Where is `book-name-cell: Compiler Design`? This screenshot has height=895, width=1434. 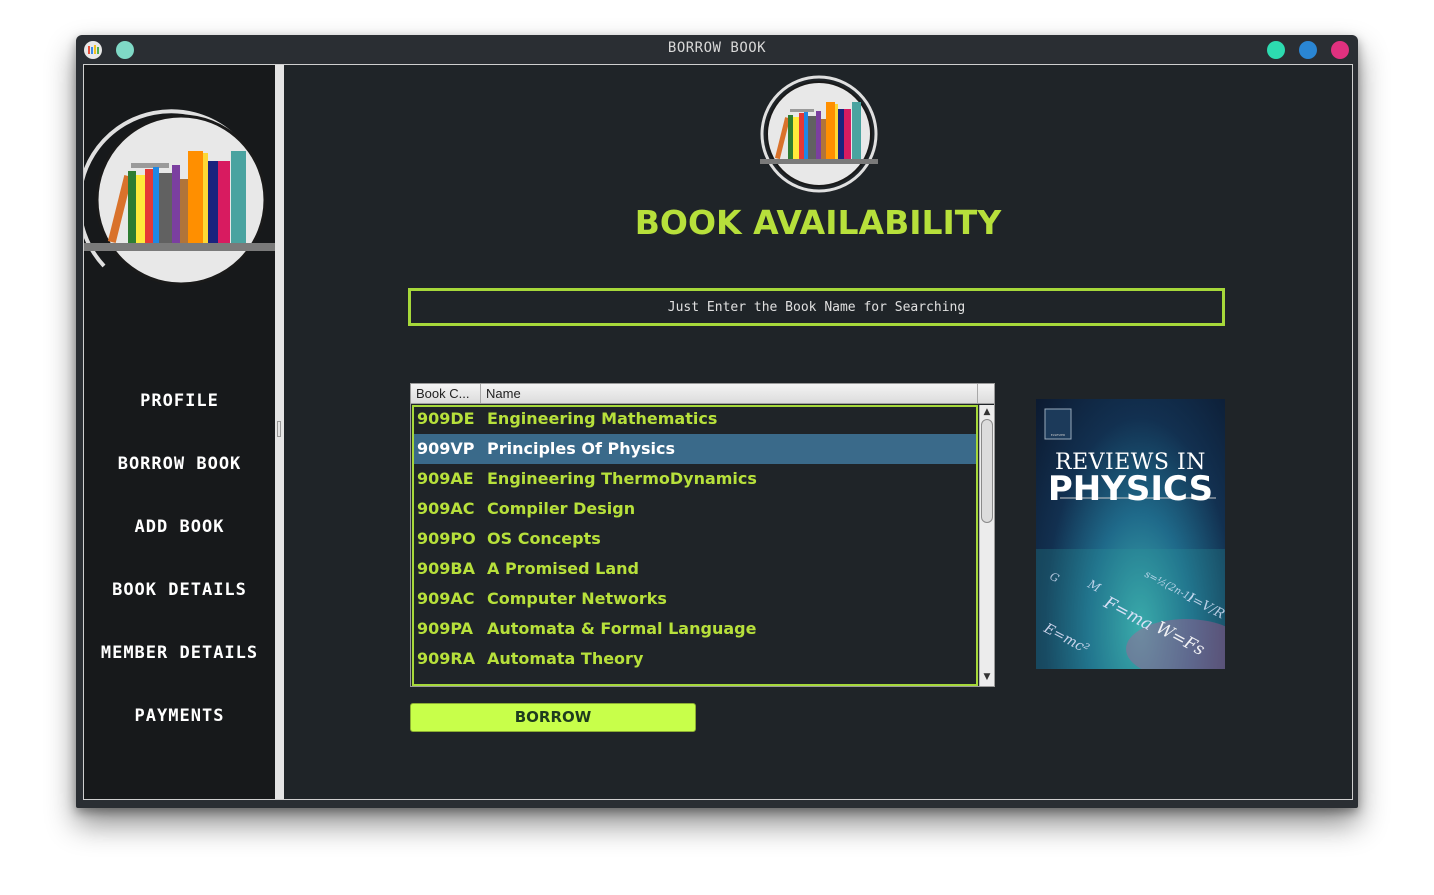 book-name-cell: Compiler Design is located at coordinates (561, 508).